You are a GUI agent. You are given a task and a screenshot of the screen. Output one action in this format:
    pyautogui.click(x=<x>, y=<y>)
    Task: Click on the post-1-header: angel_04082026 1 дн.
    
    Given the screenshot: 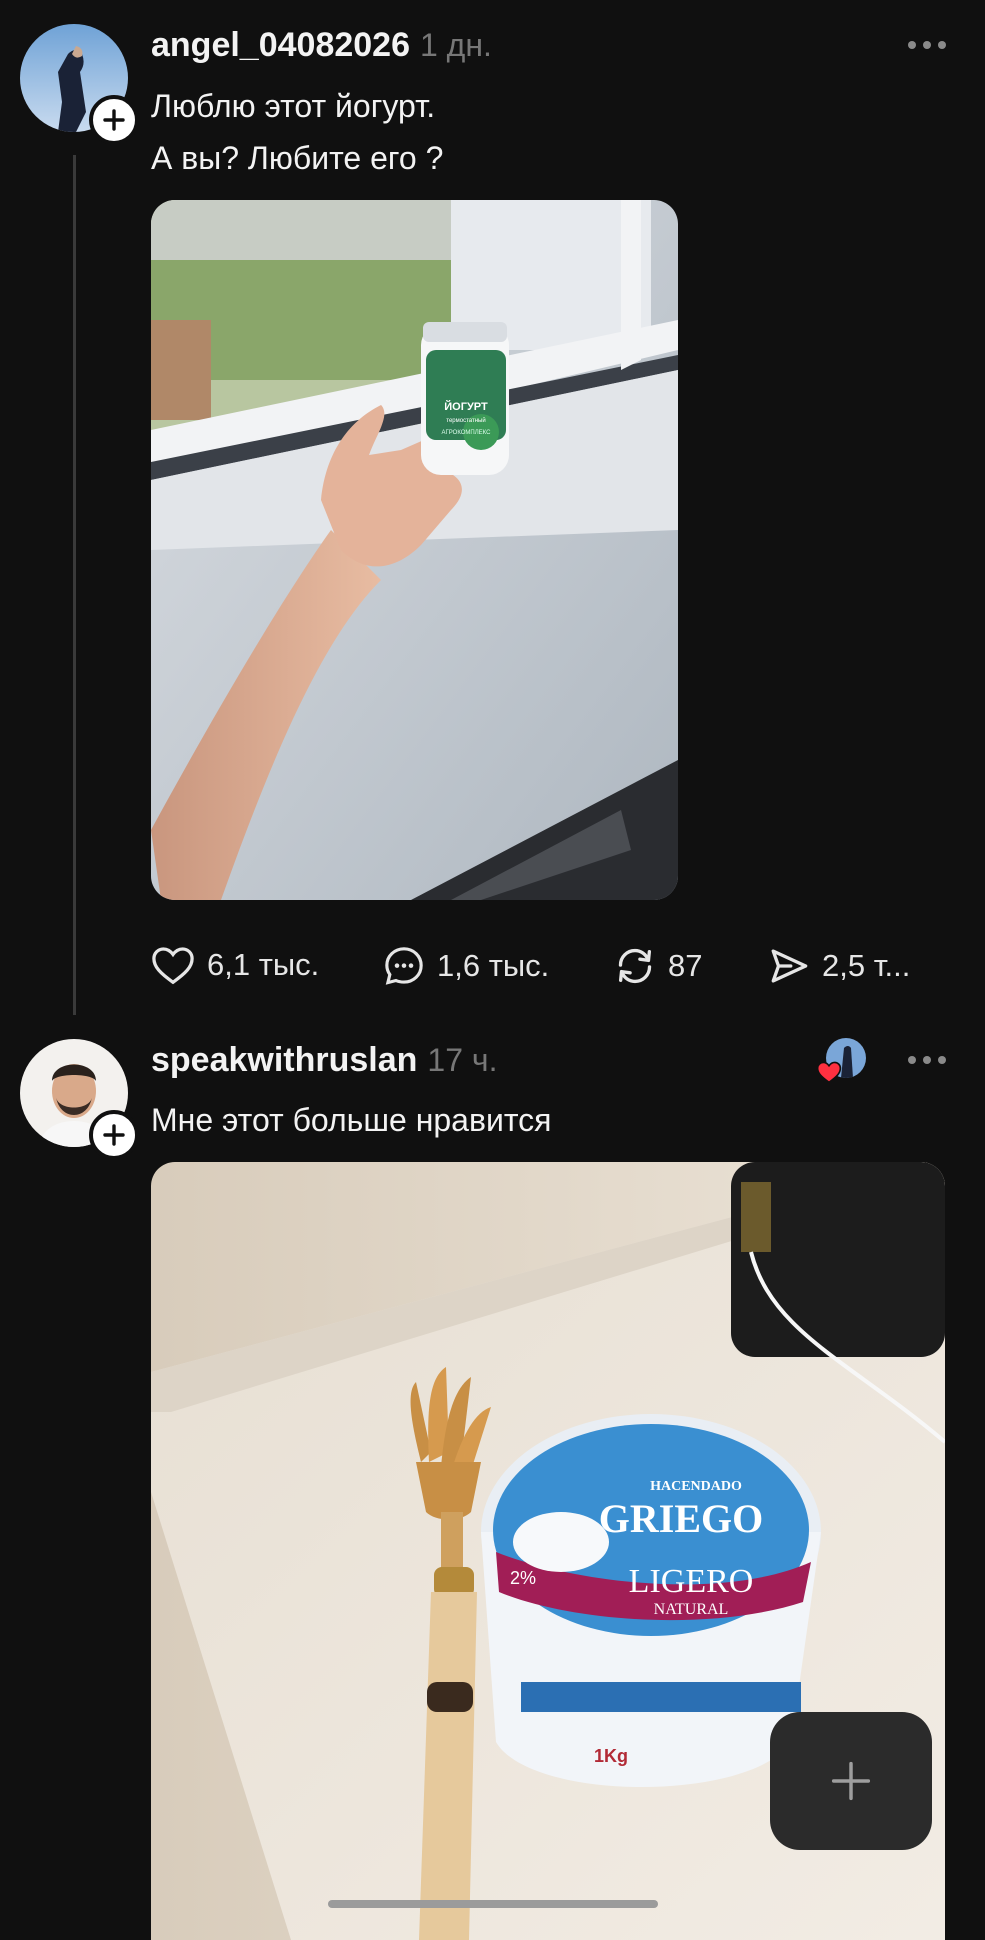 What is the action you would take?
    pyautogui.click(x=321, y=45)
    